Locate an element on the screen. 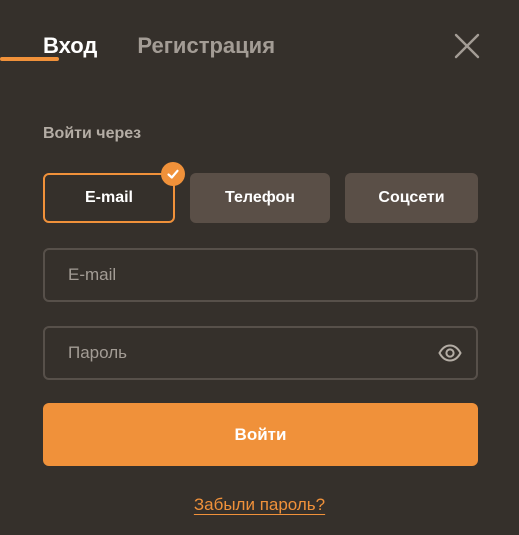 The image size is (519, 535). login-submit-label: Войти is located at coordinates (260, 434).